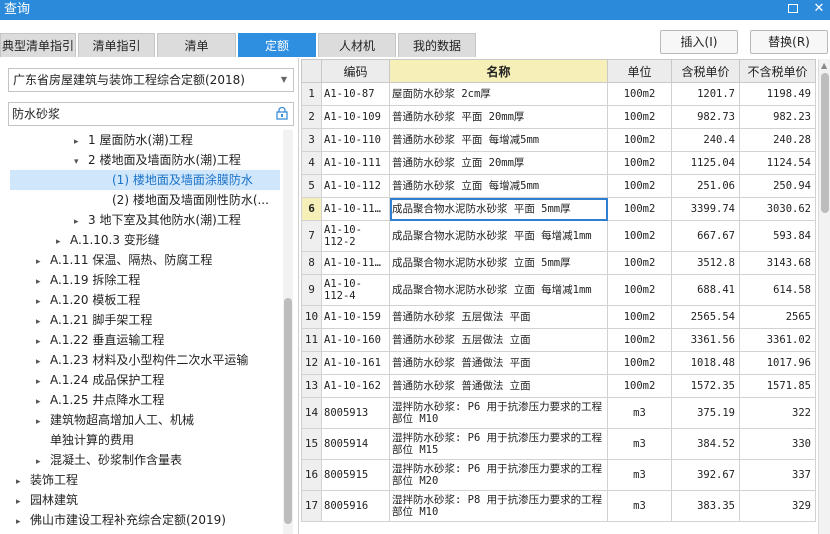 This screenshot has width=830, height=534. What do you see at coordinates (151, 80) in the screenshot?
I see `quota-library-select: 广东省房屋建筑与装饰工程综合定额(2018) ▼` at bounding box center [151, 80].